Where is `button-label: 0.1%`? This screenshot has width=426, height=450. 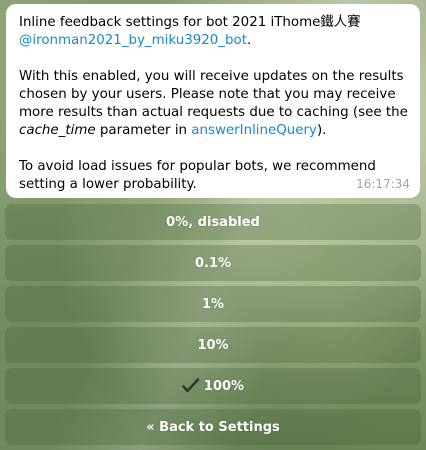
button-label: 0.1% is located at coordinates (213, 263).